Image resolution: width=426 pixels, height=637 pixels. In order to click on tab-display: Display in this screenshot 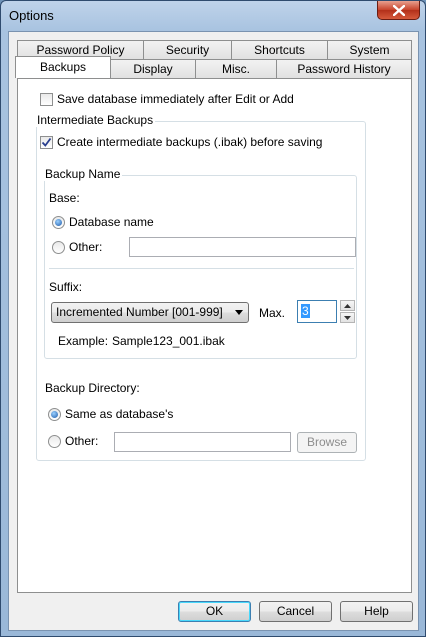, I will do `click(153, 68)`.